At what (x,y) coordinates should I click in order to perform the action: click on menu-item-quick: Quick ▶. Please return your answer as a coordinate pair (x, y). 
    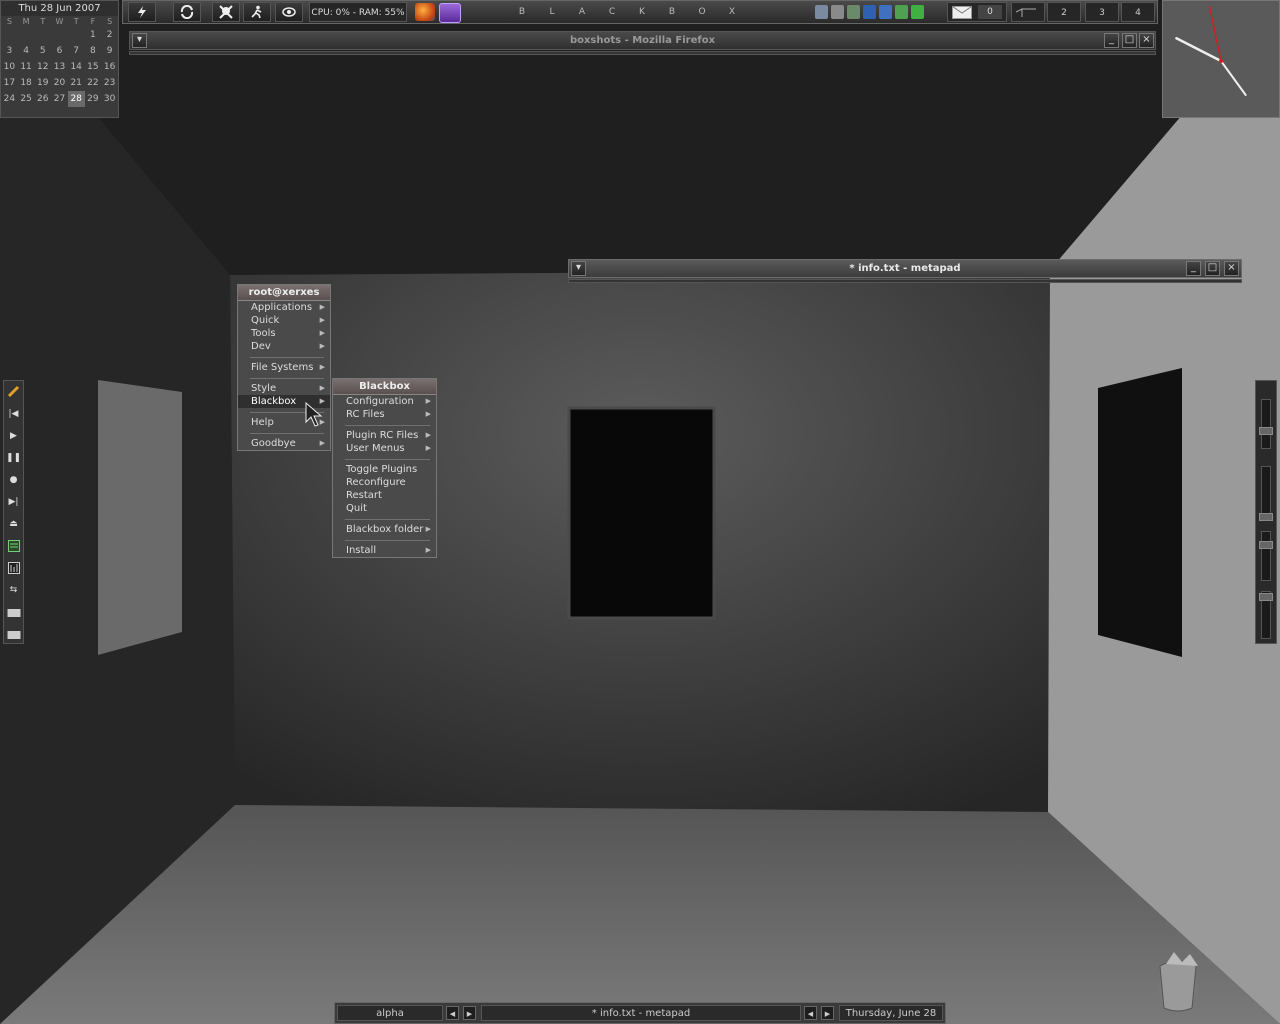
    Looking at the image, I should click on (284, 320).